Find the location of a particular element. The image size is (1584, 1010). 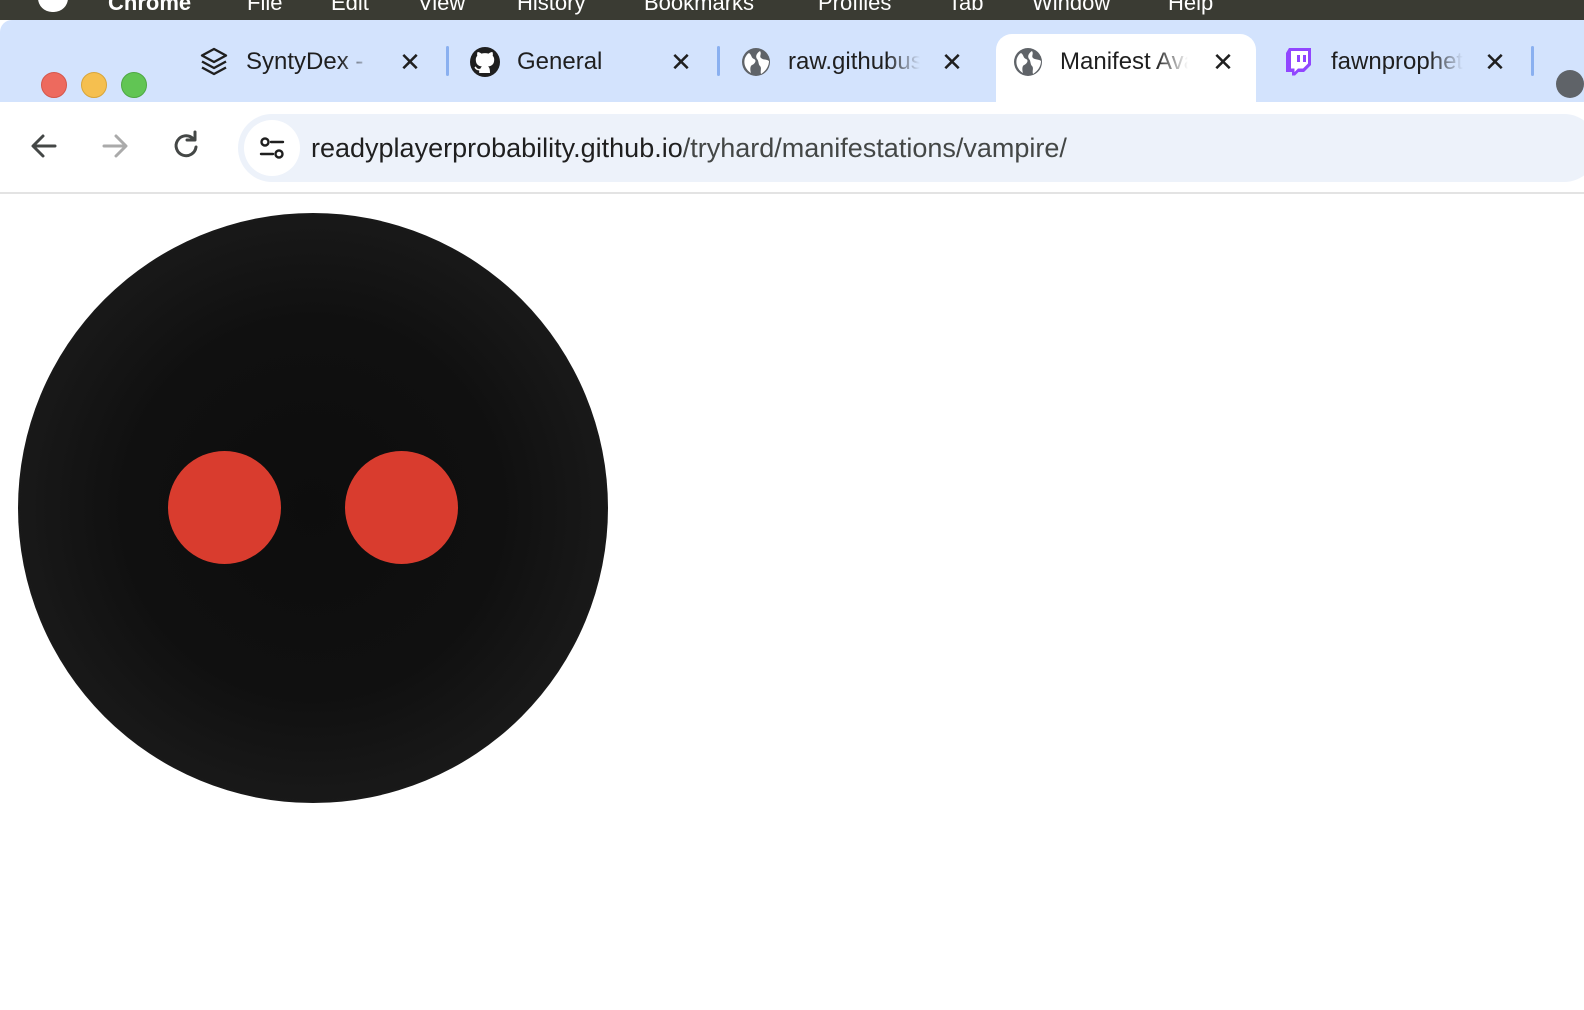

reload-button is located at coordinates (187, 146).